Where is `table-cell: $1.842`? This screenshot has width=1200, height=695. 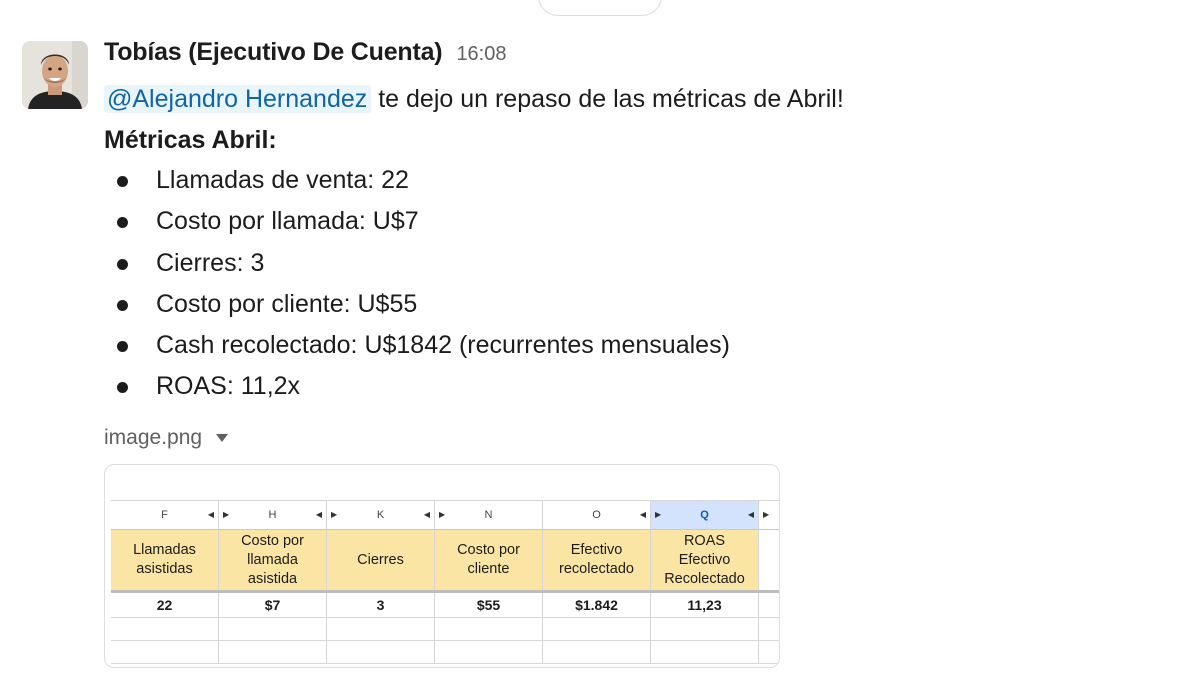
table-cell: $1.842 is located at coordinates (597, 605).